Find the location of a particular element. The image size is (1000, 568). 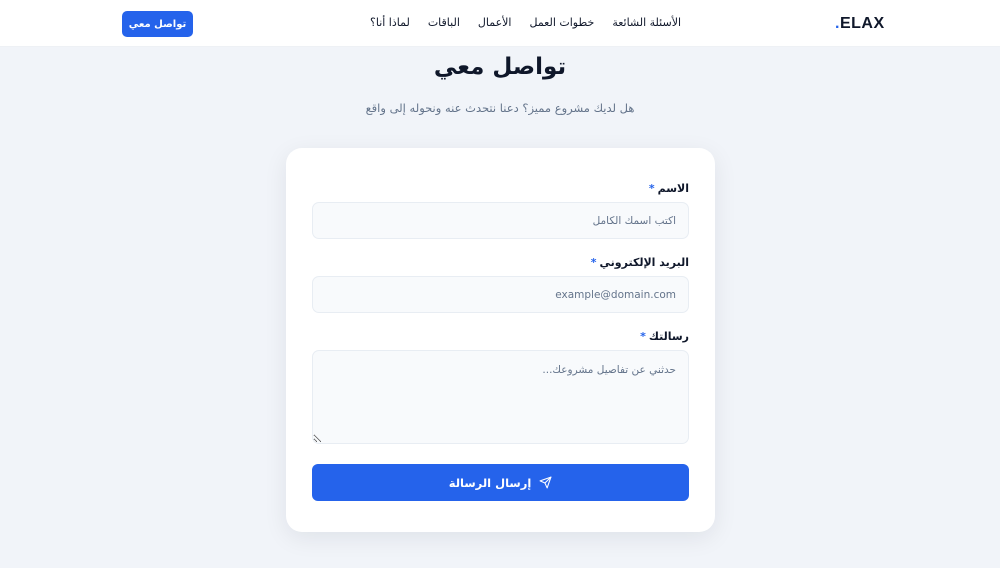

send-icon is located at coordinates (545, 482).